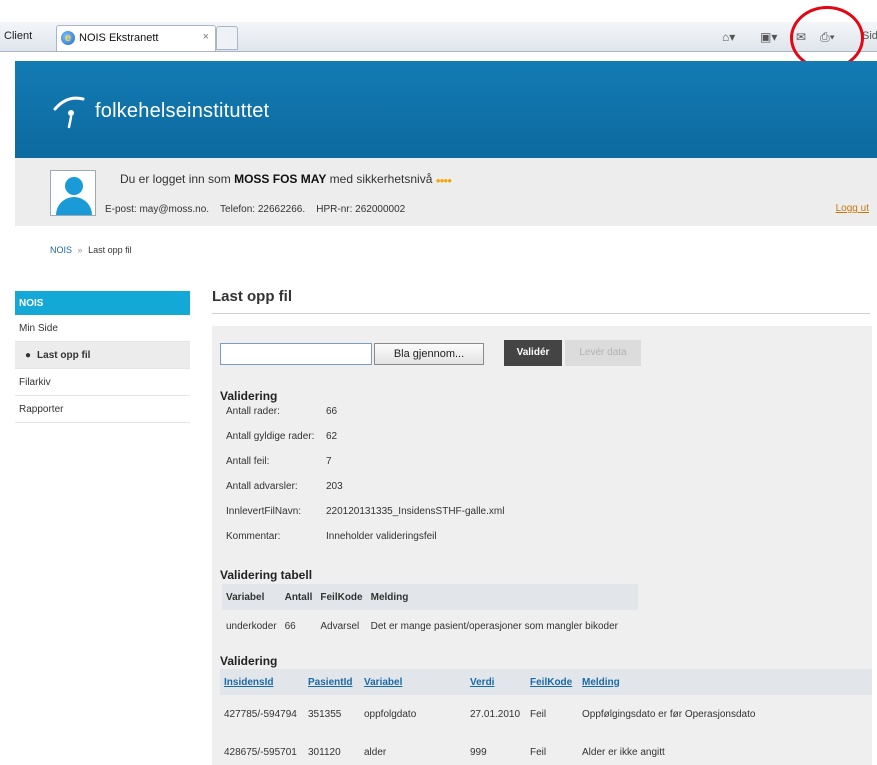 This screenshot has width=877, height=765. I want to click on fhi-logo-icon, so click(69, 112).